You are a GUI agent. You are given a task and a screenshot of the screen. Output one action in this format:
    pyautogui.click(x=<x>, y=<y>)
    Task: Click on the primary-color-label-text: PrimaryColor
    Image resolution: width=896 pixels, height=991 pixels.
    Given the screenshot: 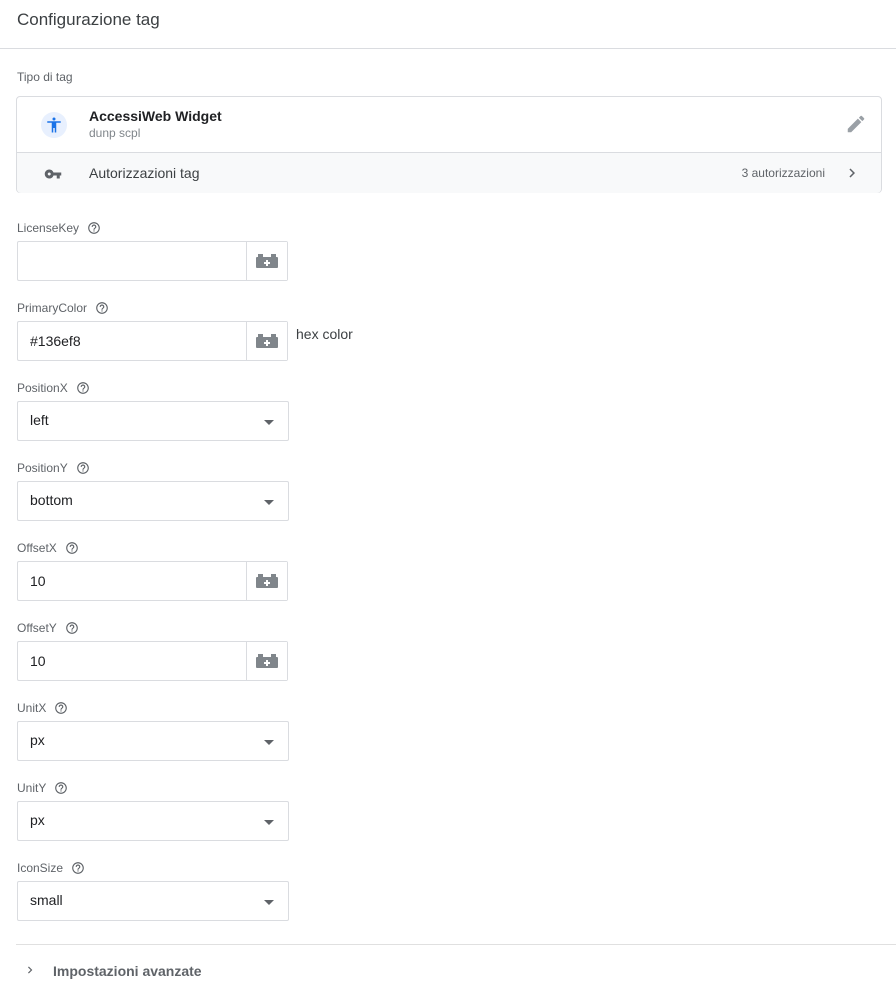 What is the action you would take?
    pyautogui.click(x=52, y=308)
    